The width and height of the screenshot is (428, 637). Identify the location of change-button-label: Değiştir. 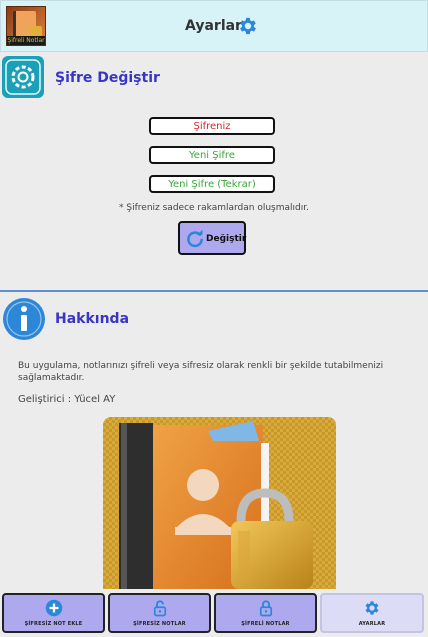
(226, 239).